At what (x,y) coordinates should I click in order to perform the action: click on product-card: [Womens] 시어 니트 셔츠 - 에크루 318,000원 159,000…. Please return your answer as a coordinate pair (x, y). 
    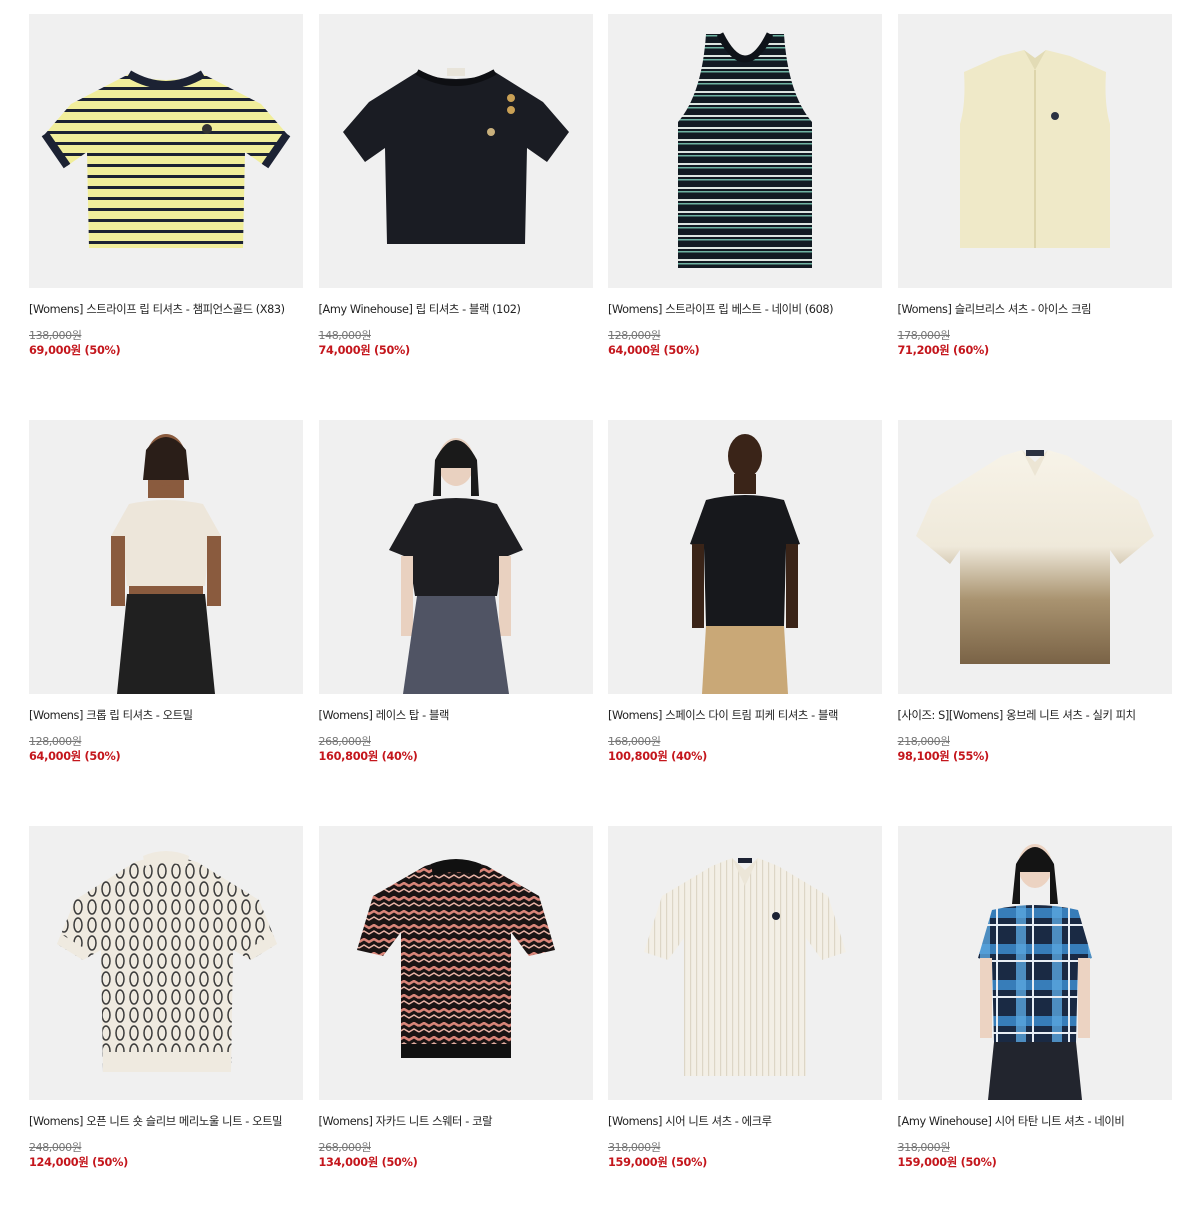
    Looking at the image, I should click on (745, 1029).